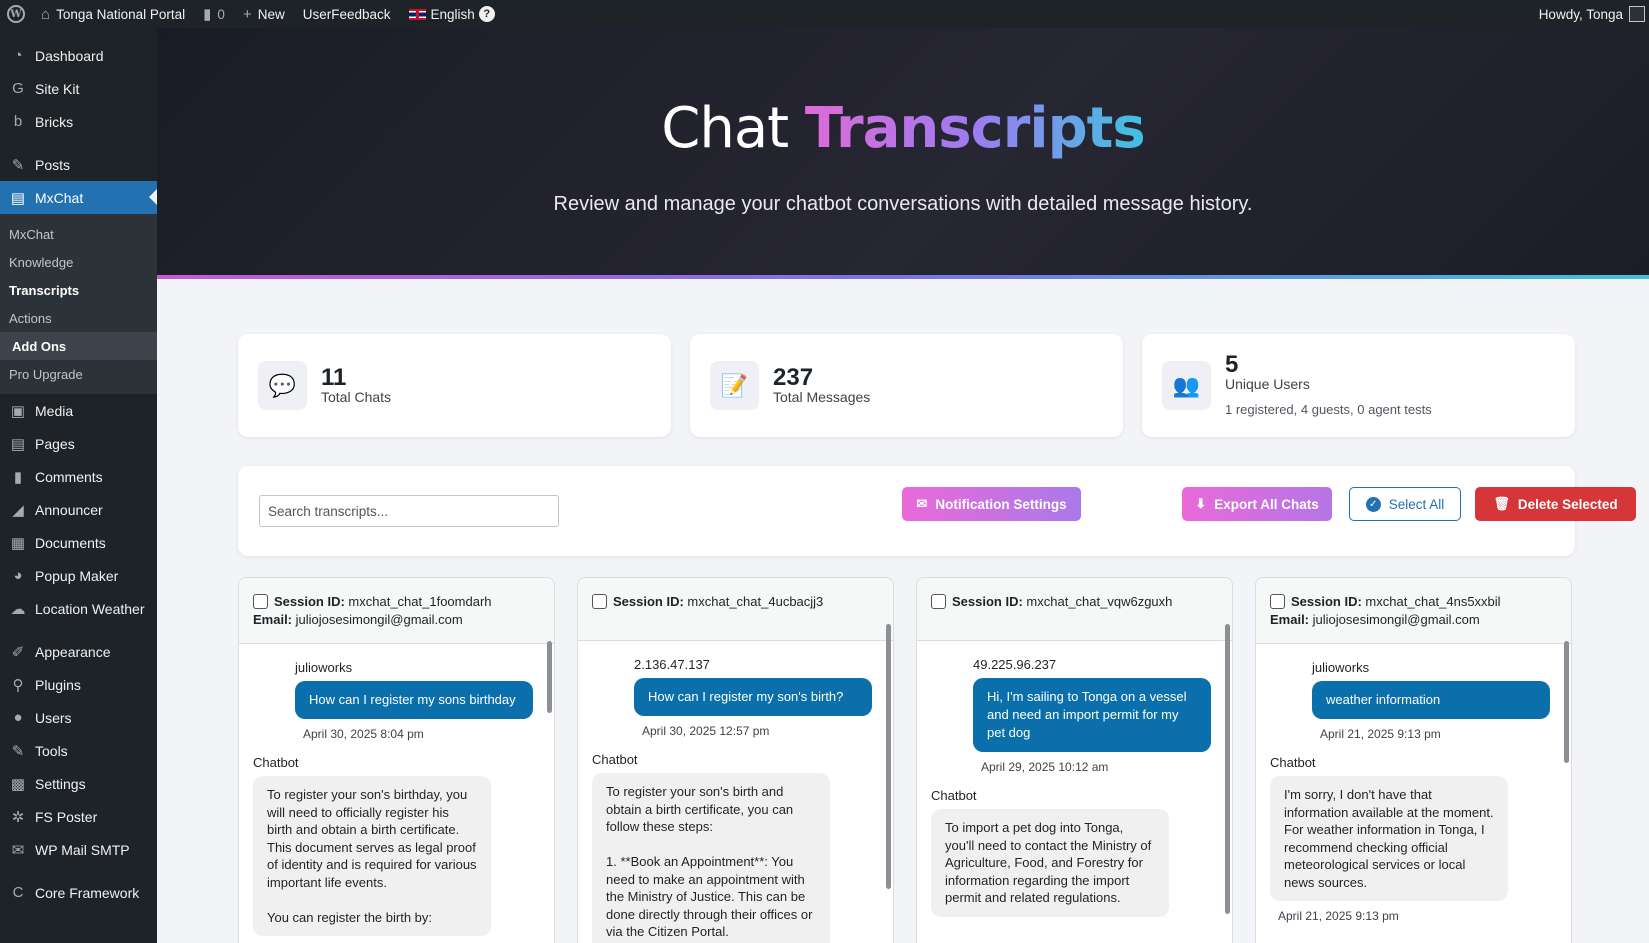  I want to click on transcript-header: Session ID: mxchat_chat_4ucbacjj3, so click(735, 609).